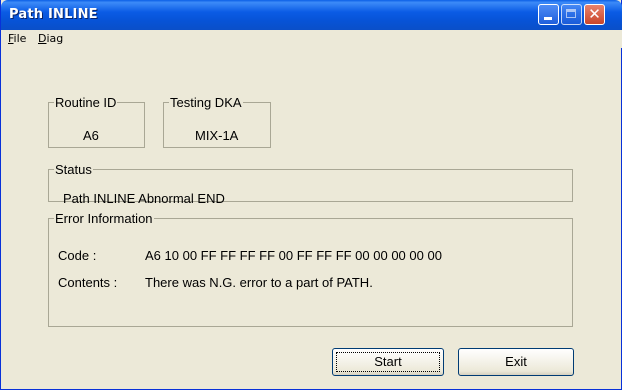 Image resolution: width=622 pixels, height=390 pixels. What do you see at coordinates (548, 14) in the screenshot?
I see `minimize-button` at bounding box center [548, 14].